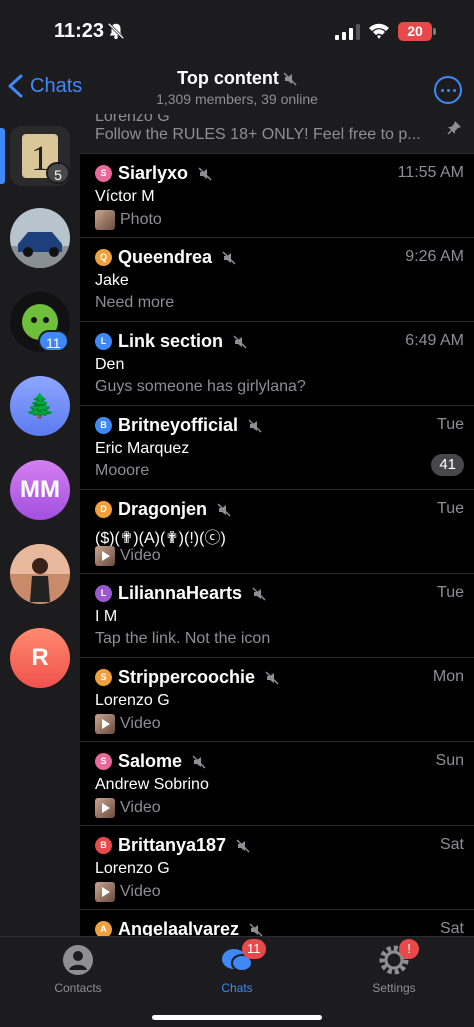  Describe the element at coordinates (277, 280) in the screenshot. I see `chat-row: Q Queendrea 9:26 AM Jake Need more` at that location.